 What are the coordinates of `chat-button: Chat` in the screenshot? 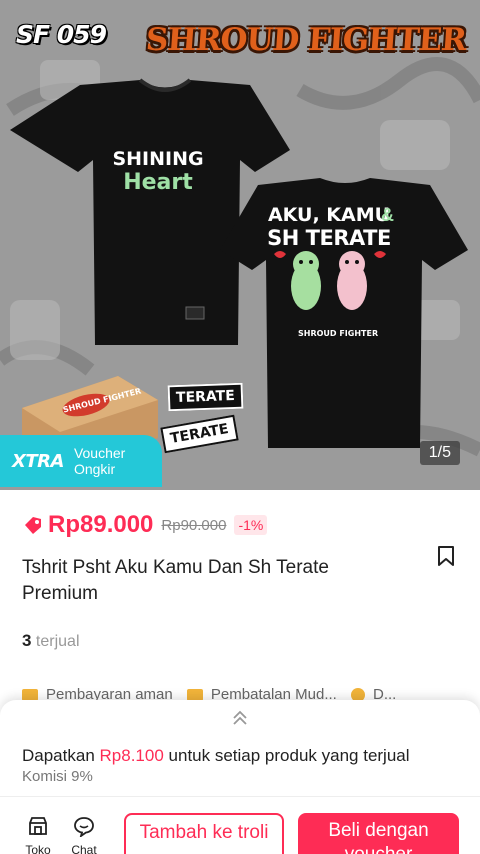 It's located at (84, 834).